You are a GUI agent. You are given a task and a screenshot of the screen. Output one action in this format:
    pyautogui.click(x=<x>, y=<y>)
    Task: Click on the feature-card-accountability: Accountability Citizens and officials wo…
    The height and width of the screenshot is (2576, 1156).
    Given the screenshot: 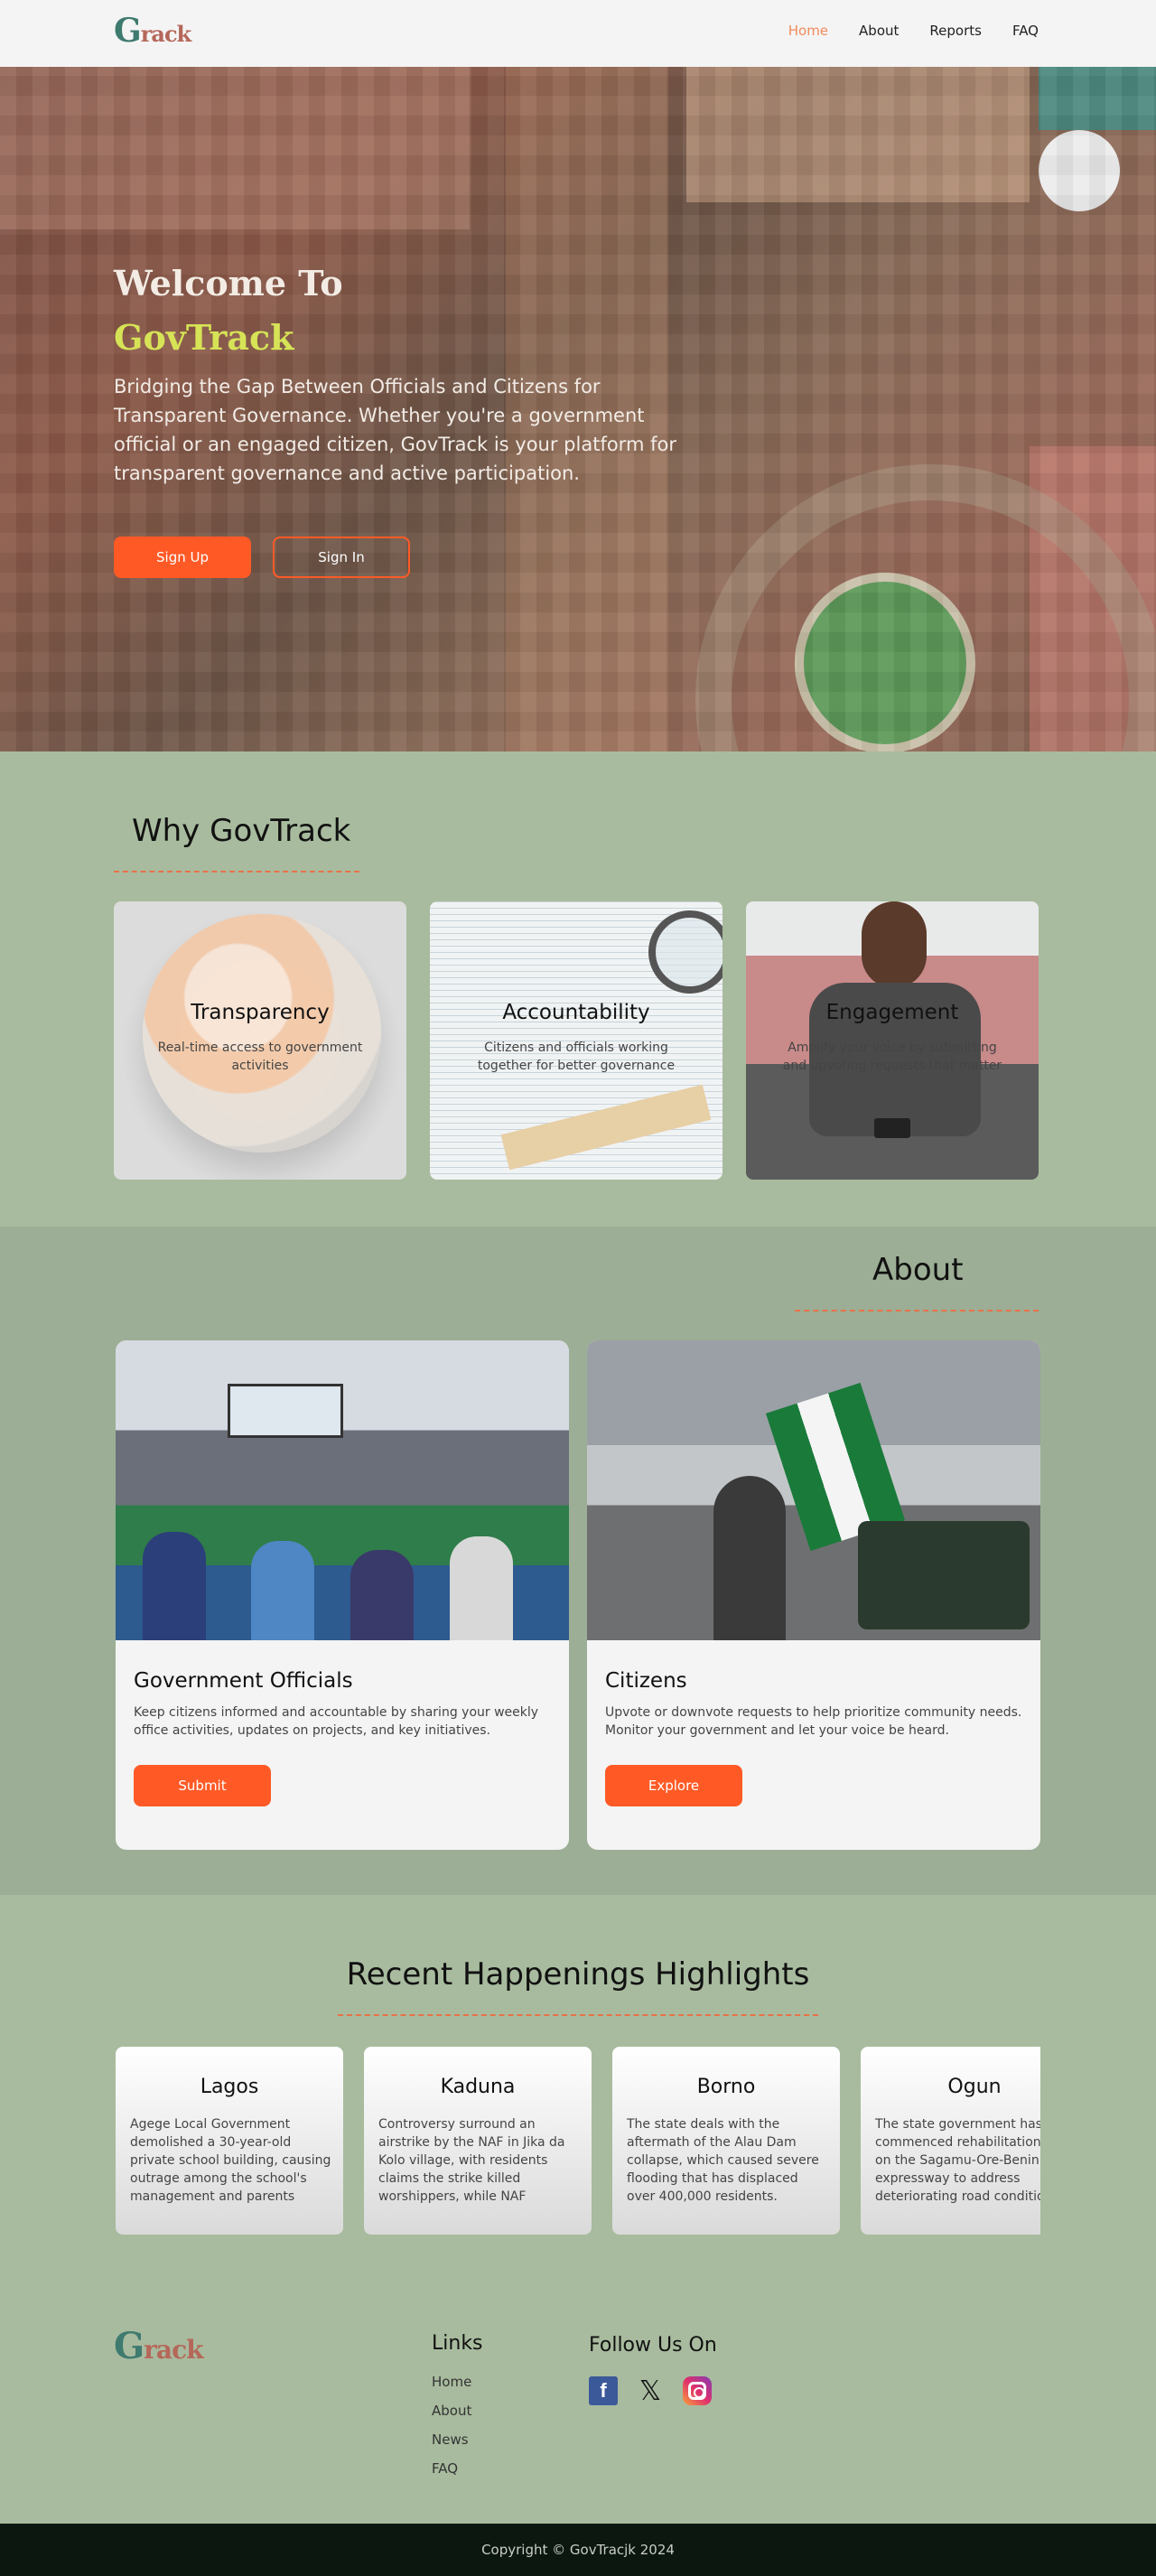 What is the action you would take?
    pyautogui.click(x=576, y=1040)
    